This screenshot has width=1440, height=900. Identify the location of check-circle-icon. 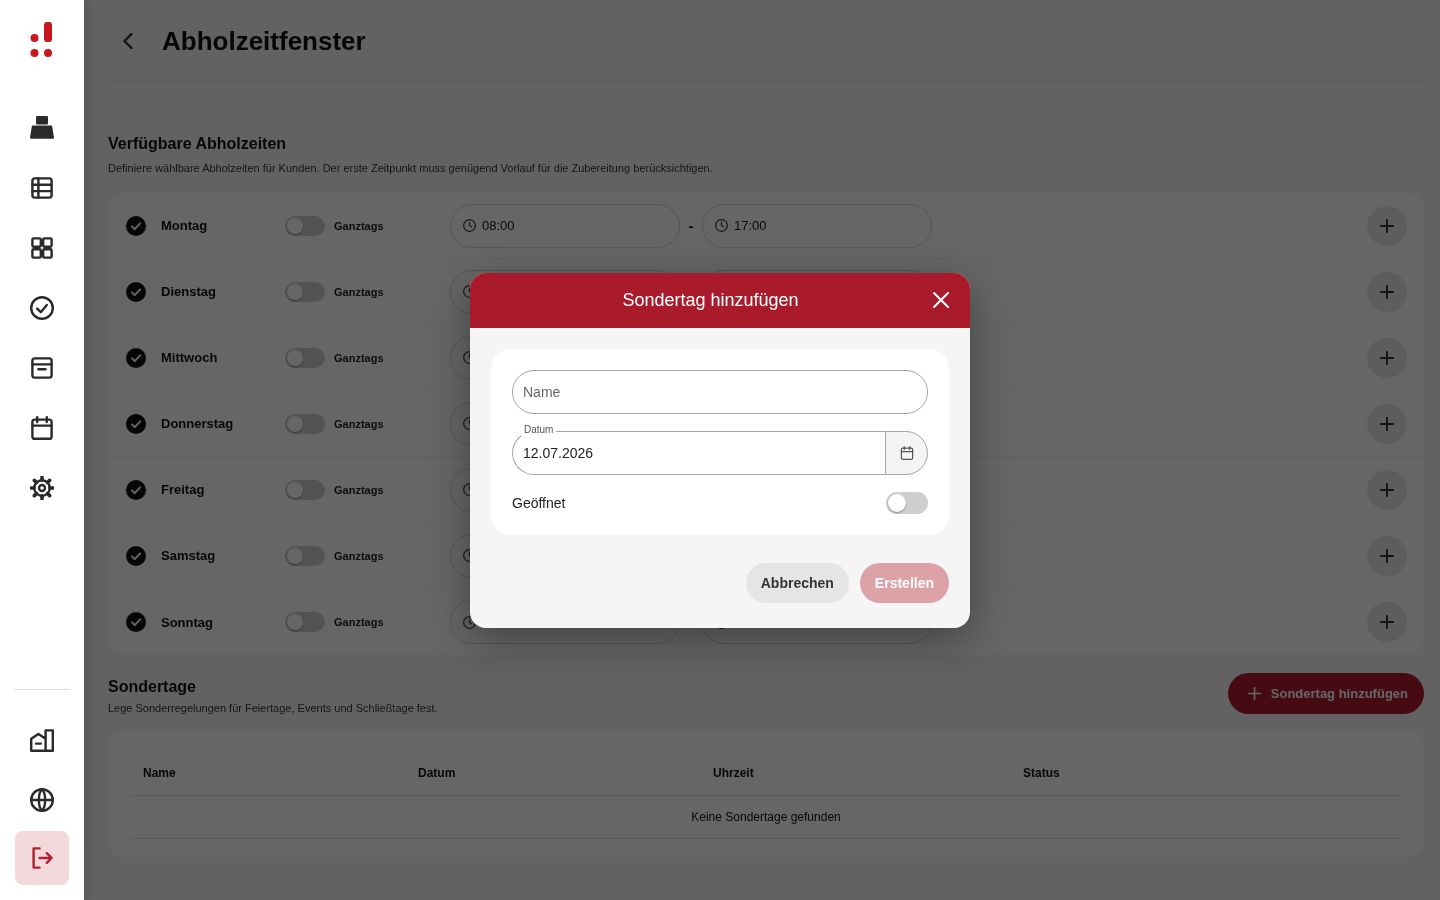
(42, 308).